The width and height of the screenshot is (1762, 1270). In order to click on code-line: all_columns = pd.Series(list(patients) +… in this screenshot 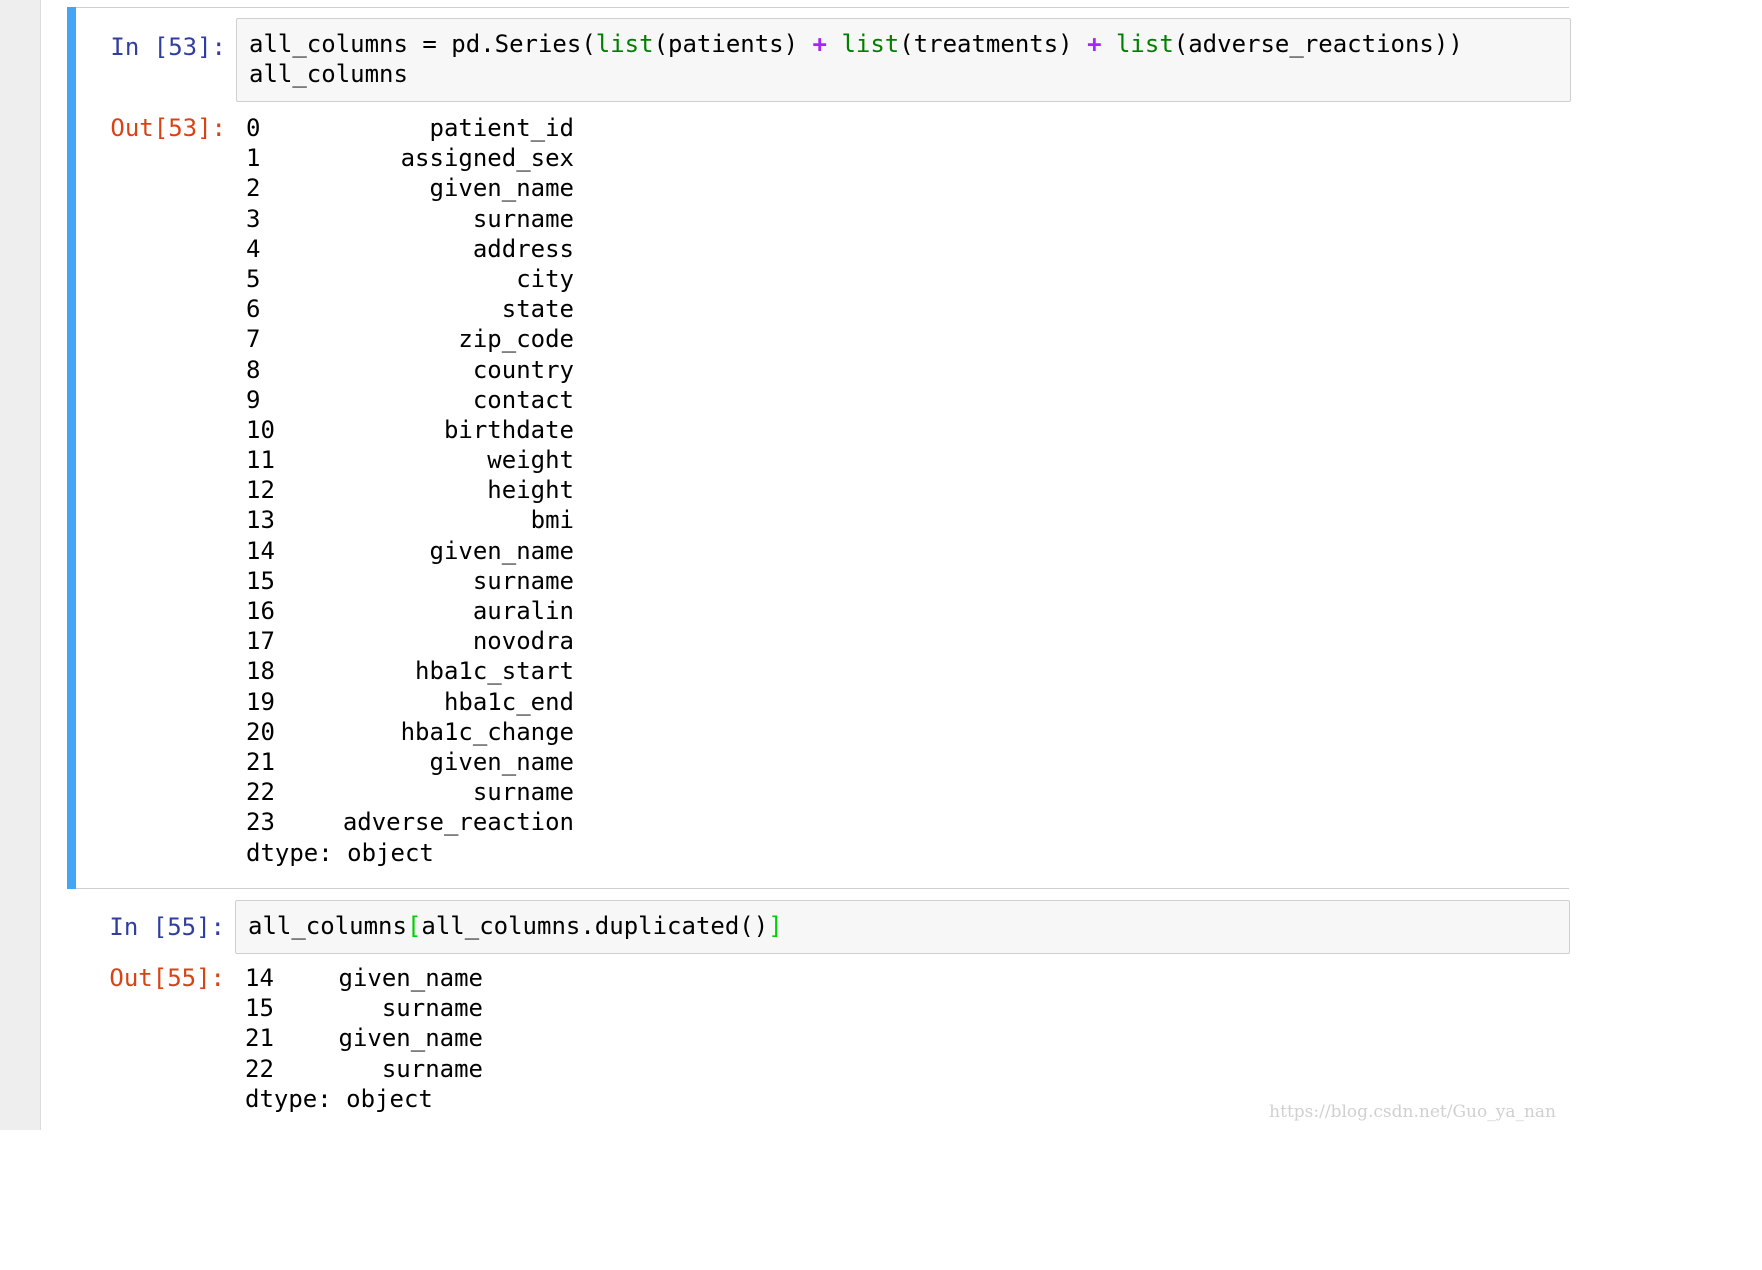, I will do `click(856, 44)`.